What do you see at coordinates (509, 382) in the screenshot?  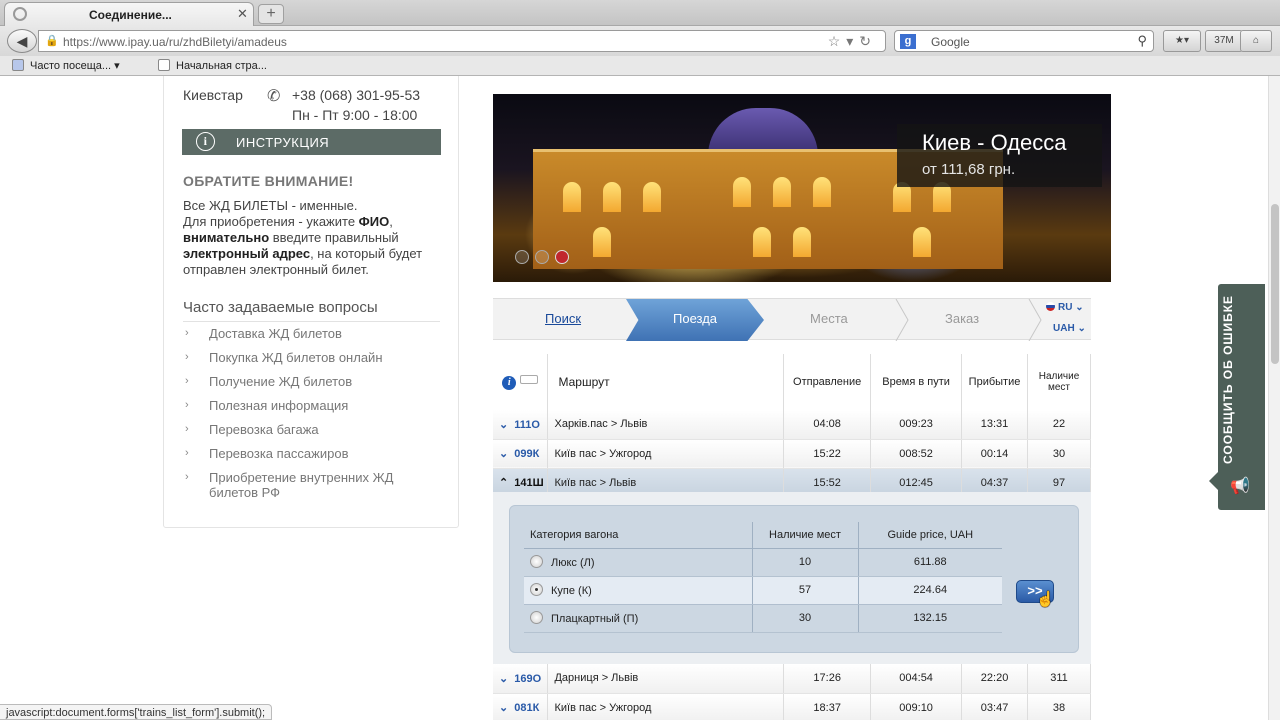 I see `info-icon: i` at bounding box center [509, 382].